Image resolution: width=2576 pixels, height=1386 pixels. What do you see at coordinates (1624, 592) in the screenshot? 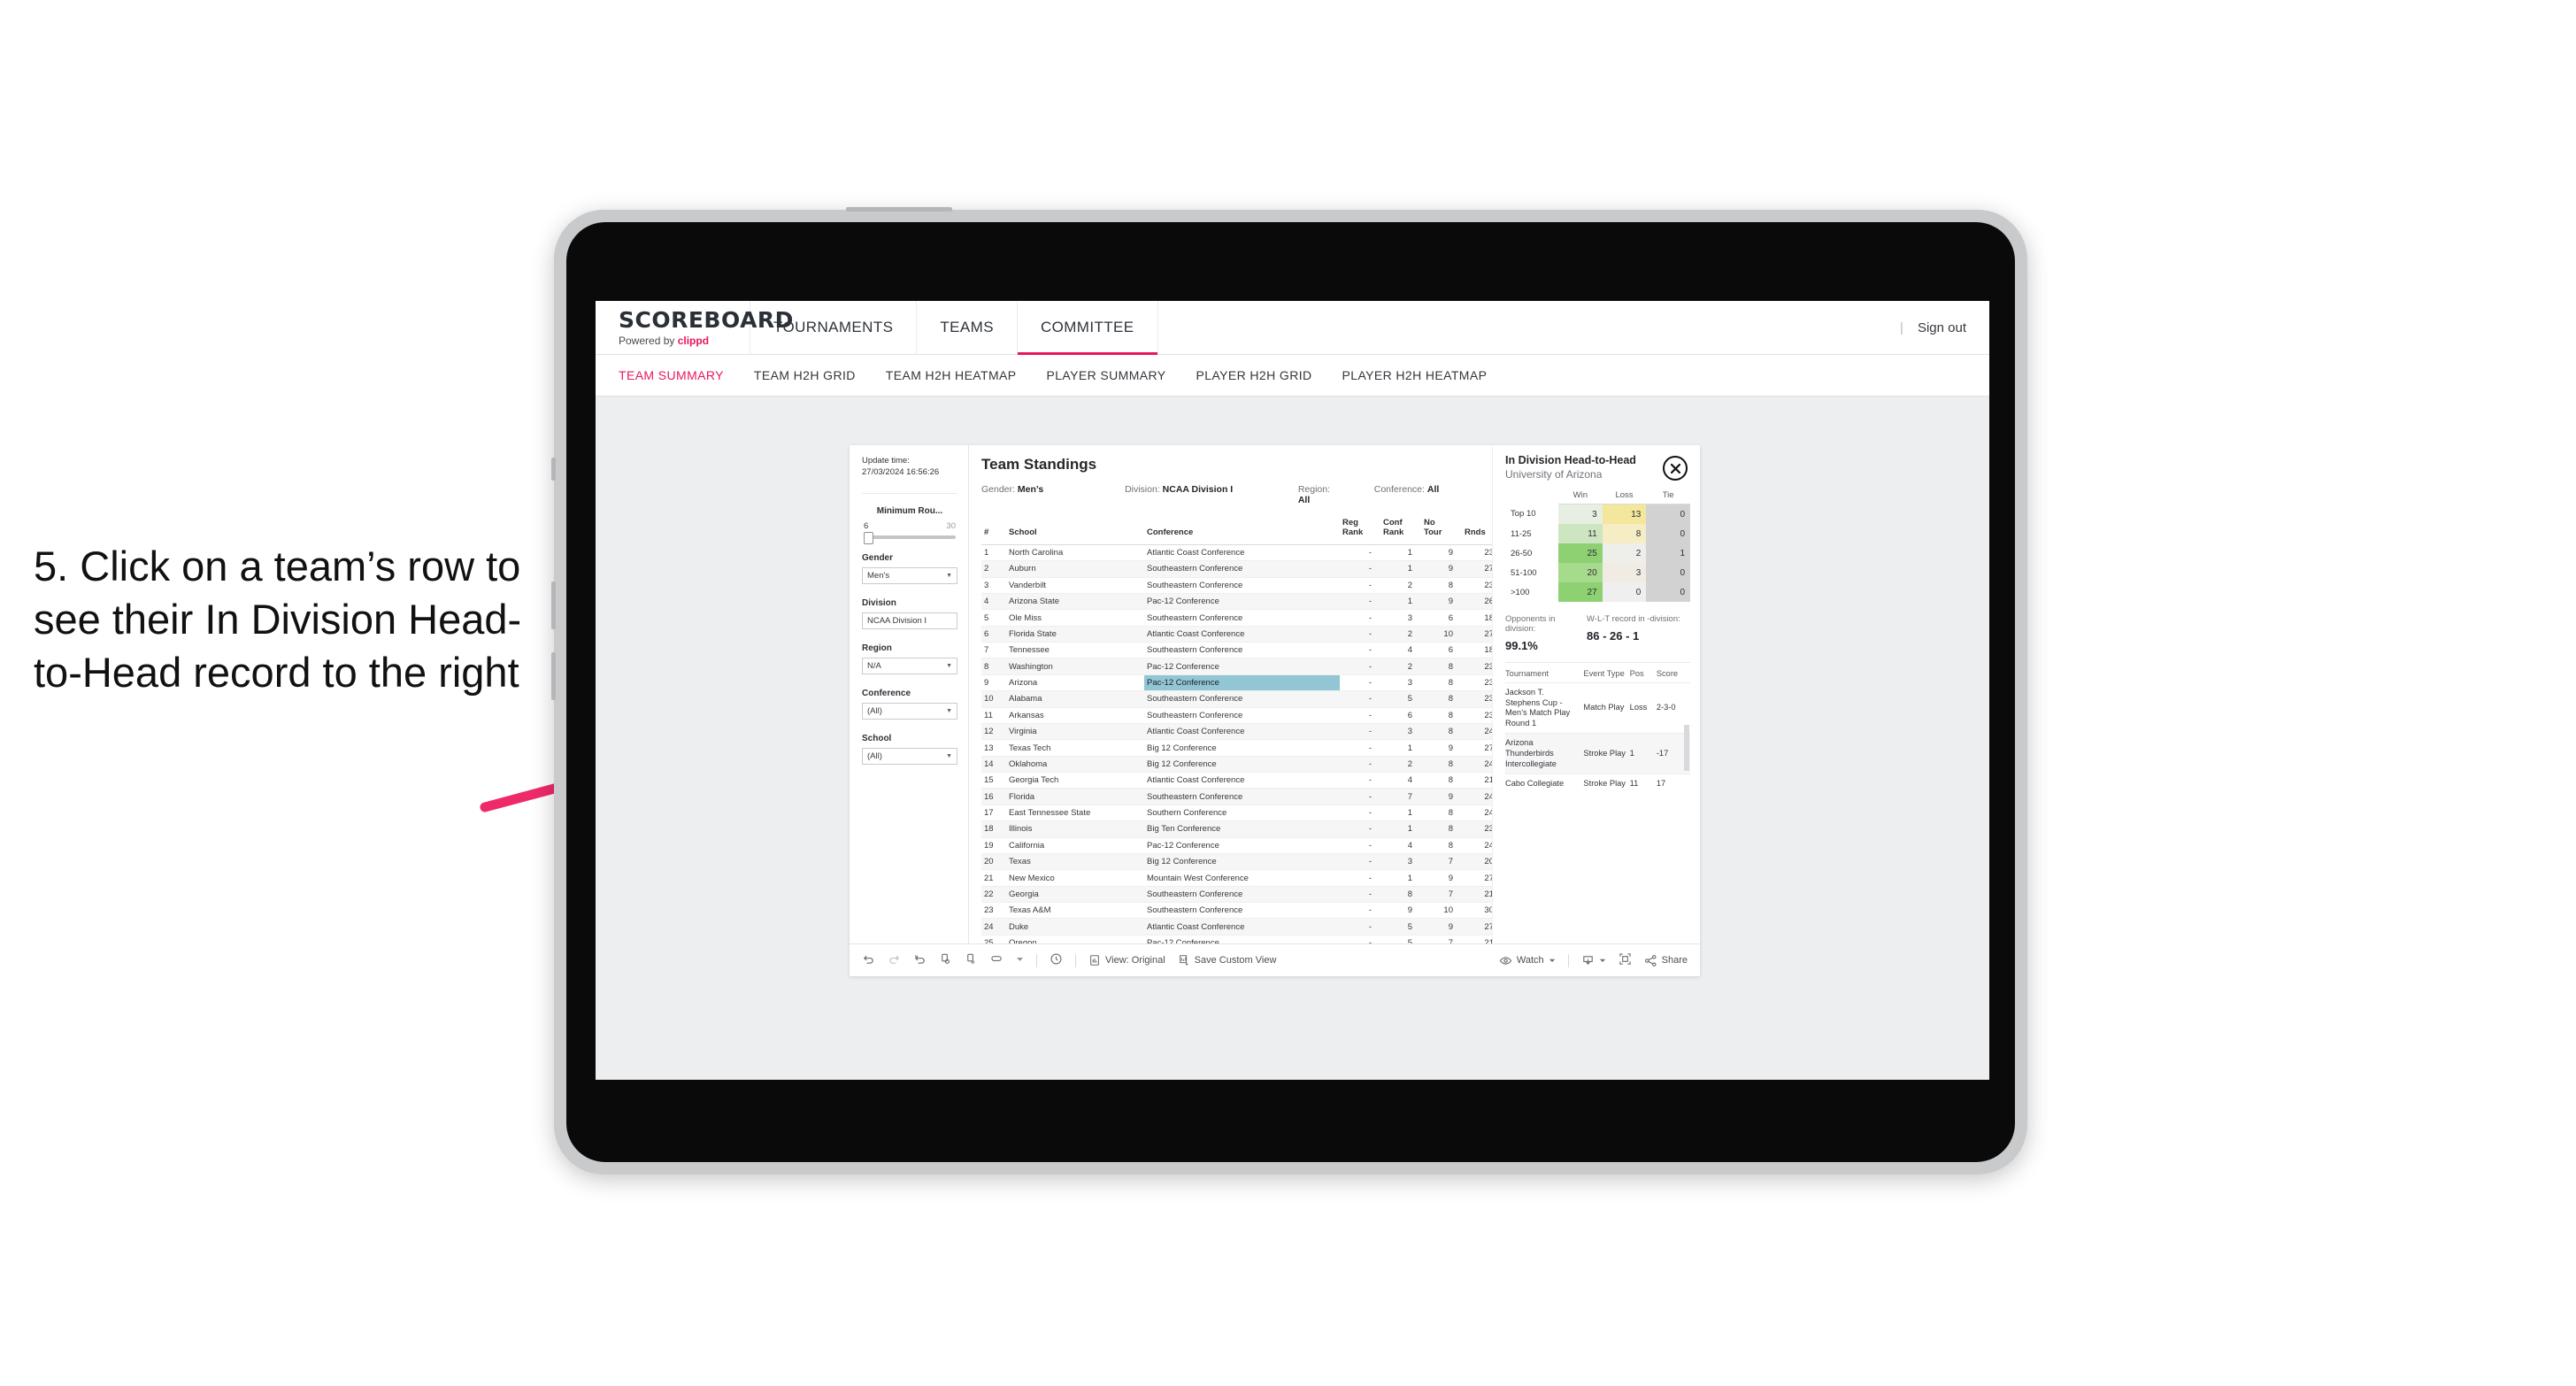
I see `h2h-cell-loss: 0` at bounding box center [1624, 592].